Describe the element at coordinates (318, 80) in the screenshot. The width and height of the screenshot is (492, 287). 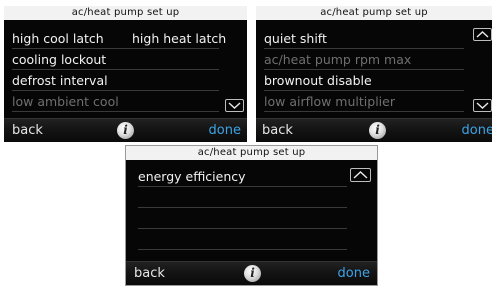
I see `list-item-label: brownout disable` at that location.